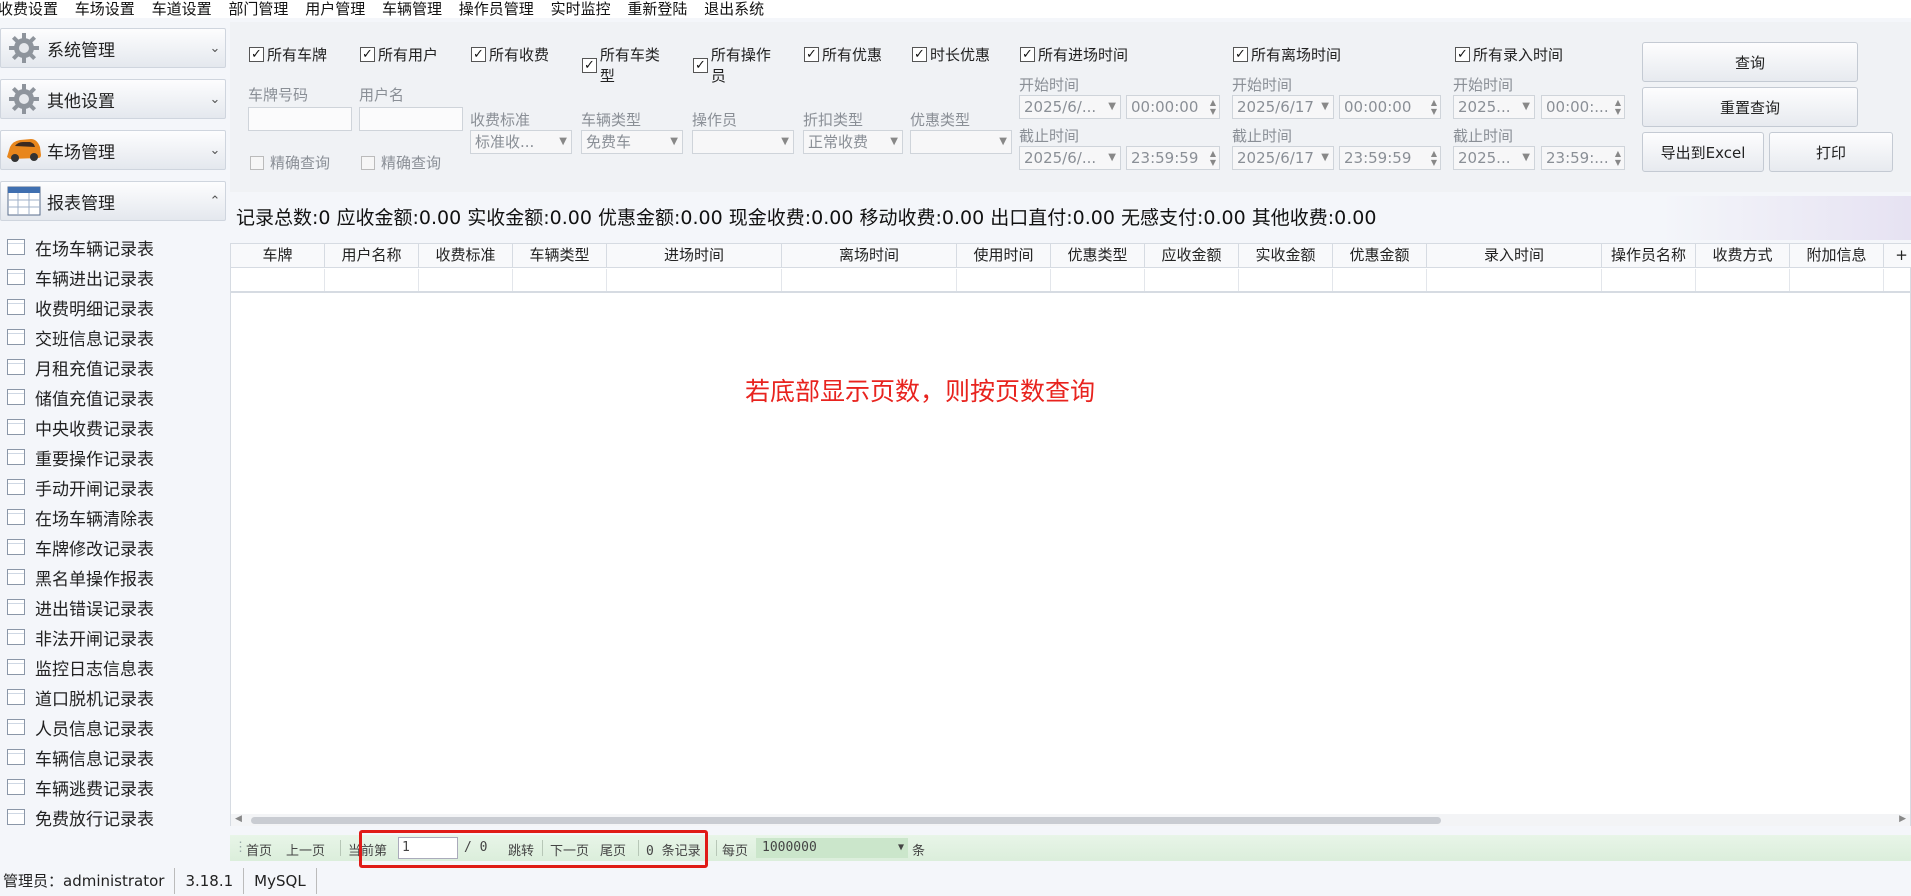 The width and height of the screenshot is (1911, 896). What do you see at coordinates (113, 697) in the screenshot?
I see `sidebar-item-offline: 道口脱机记录表` at bounding box center [113, 697].